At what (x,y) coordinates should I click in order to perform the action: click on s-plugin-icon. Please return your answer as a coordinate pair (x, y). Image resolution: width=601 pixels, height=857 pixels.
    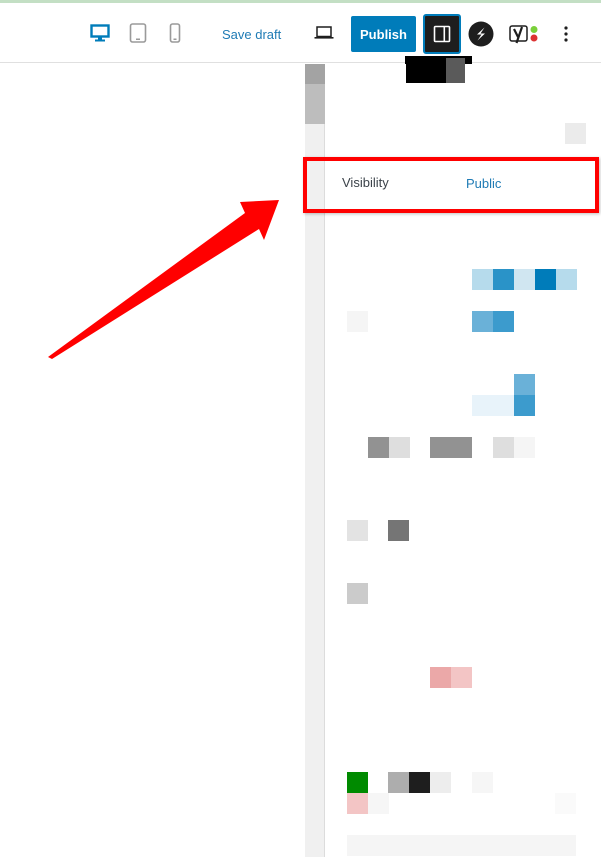
    Looking at the image, I should click on (481, 34).